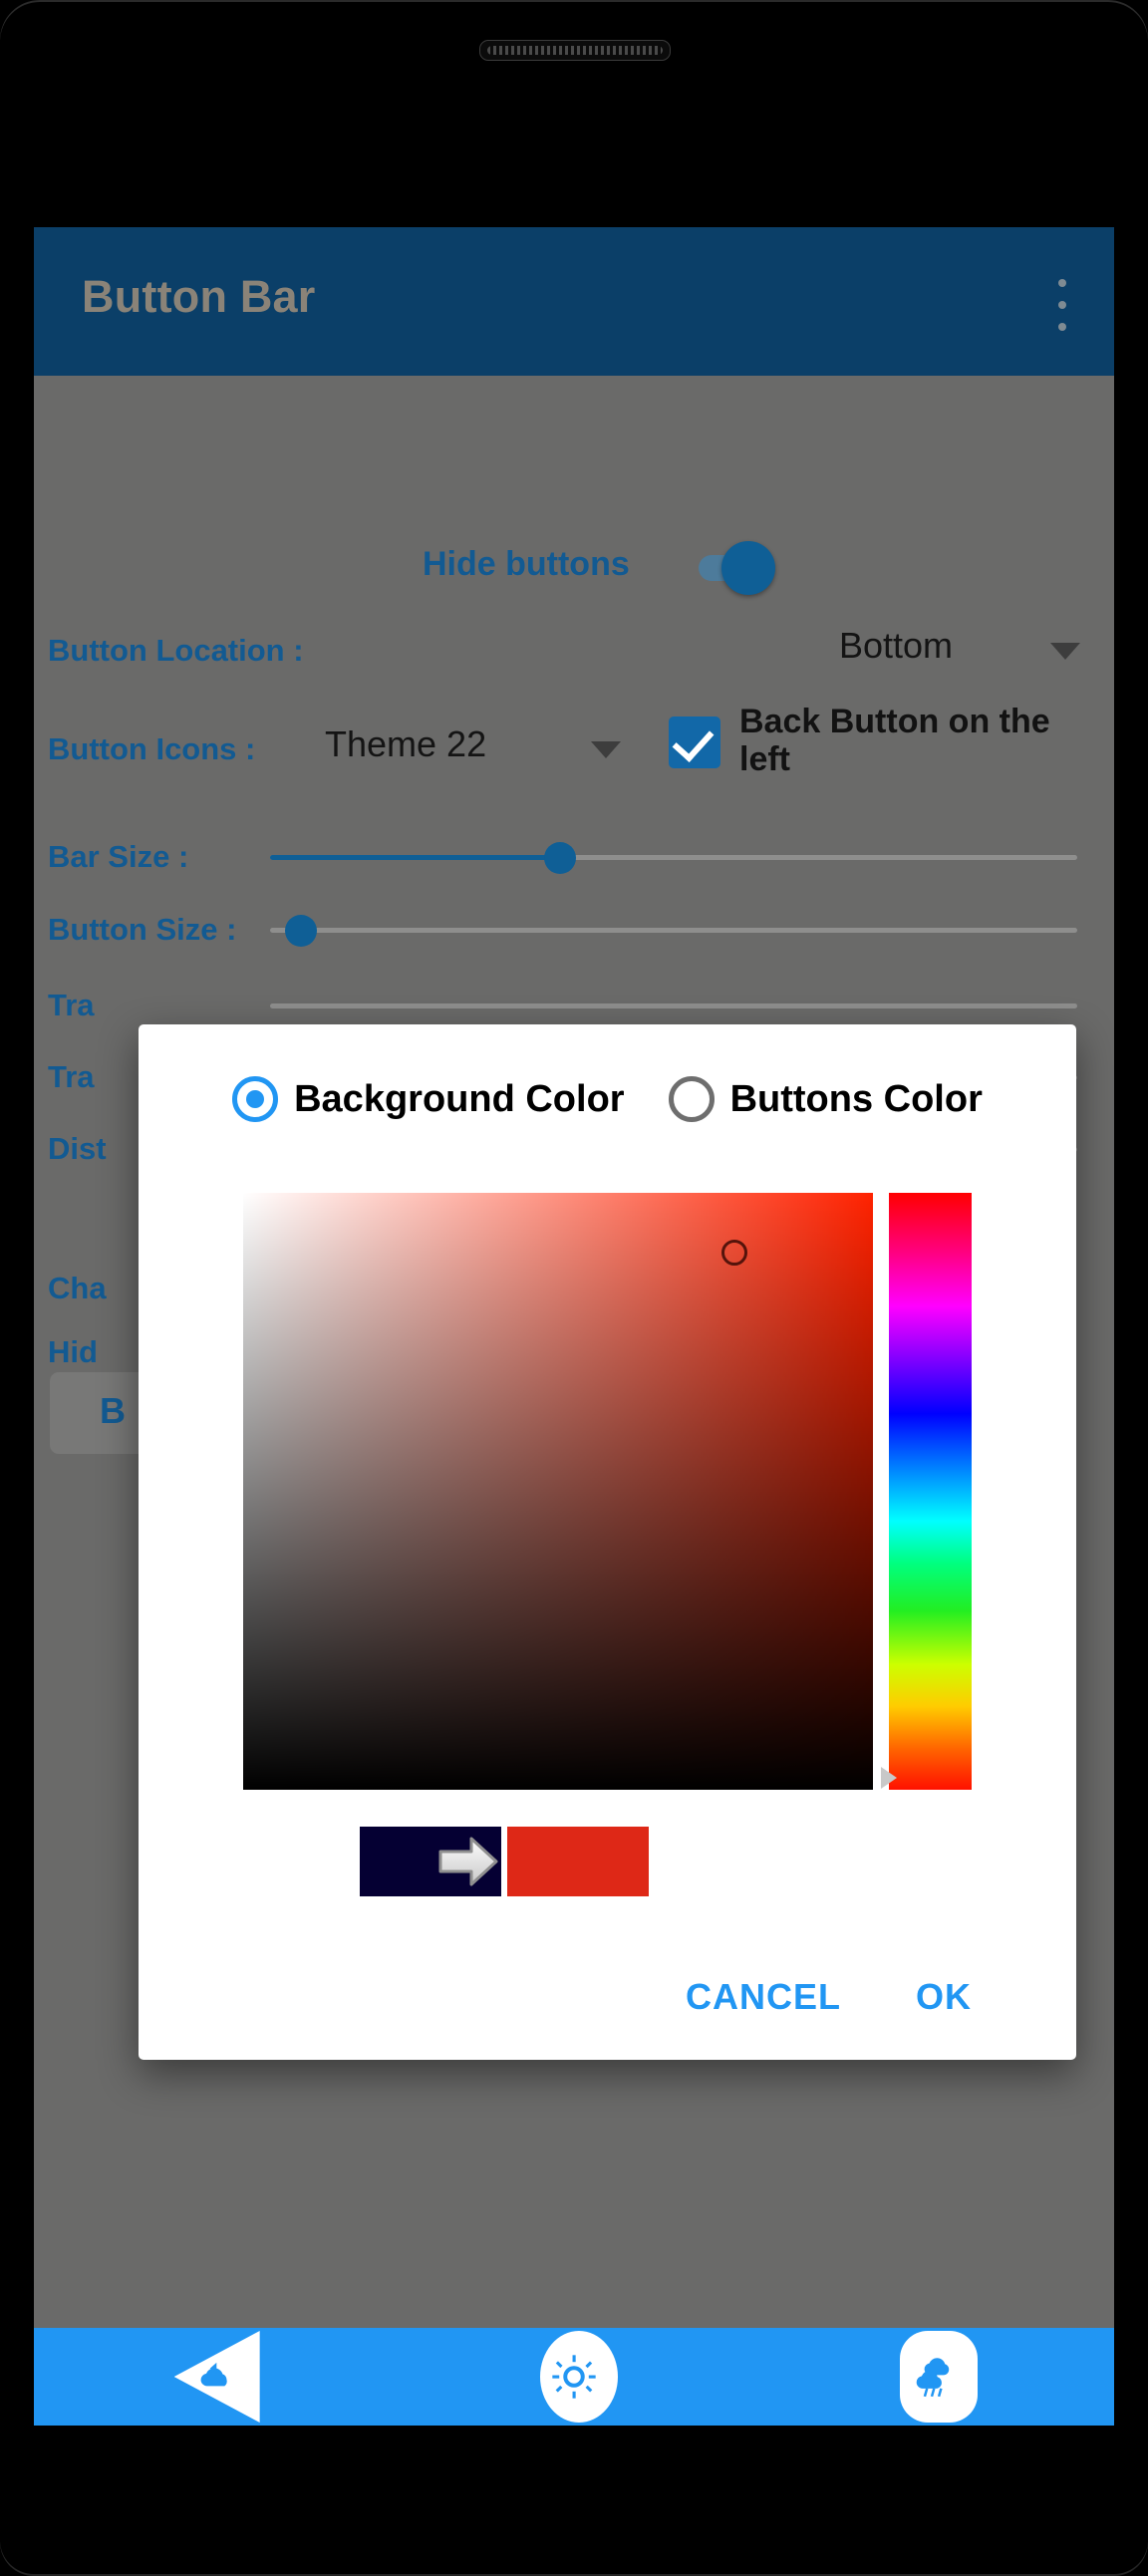  I want to click on hue-slider-marker, so click(889, 1778).